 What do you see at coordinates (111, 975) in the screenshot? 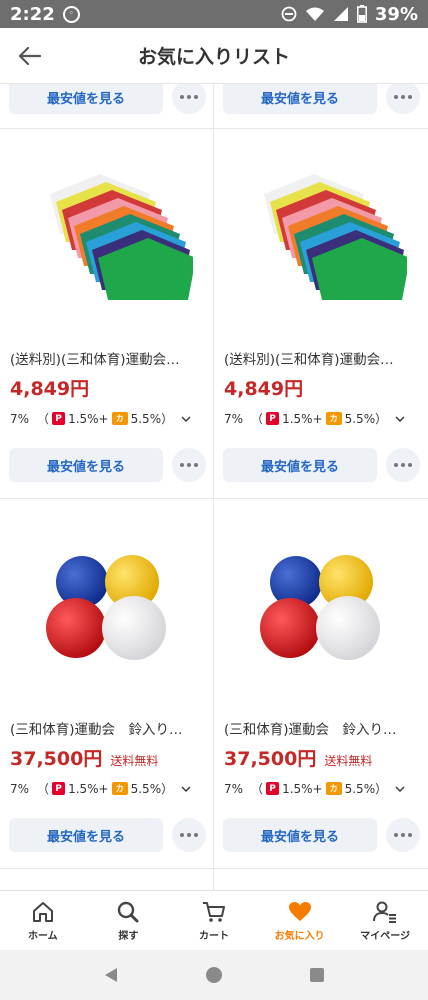
I see `system-back-icon` at bounding box center [111, 975].